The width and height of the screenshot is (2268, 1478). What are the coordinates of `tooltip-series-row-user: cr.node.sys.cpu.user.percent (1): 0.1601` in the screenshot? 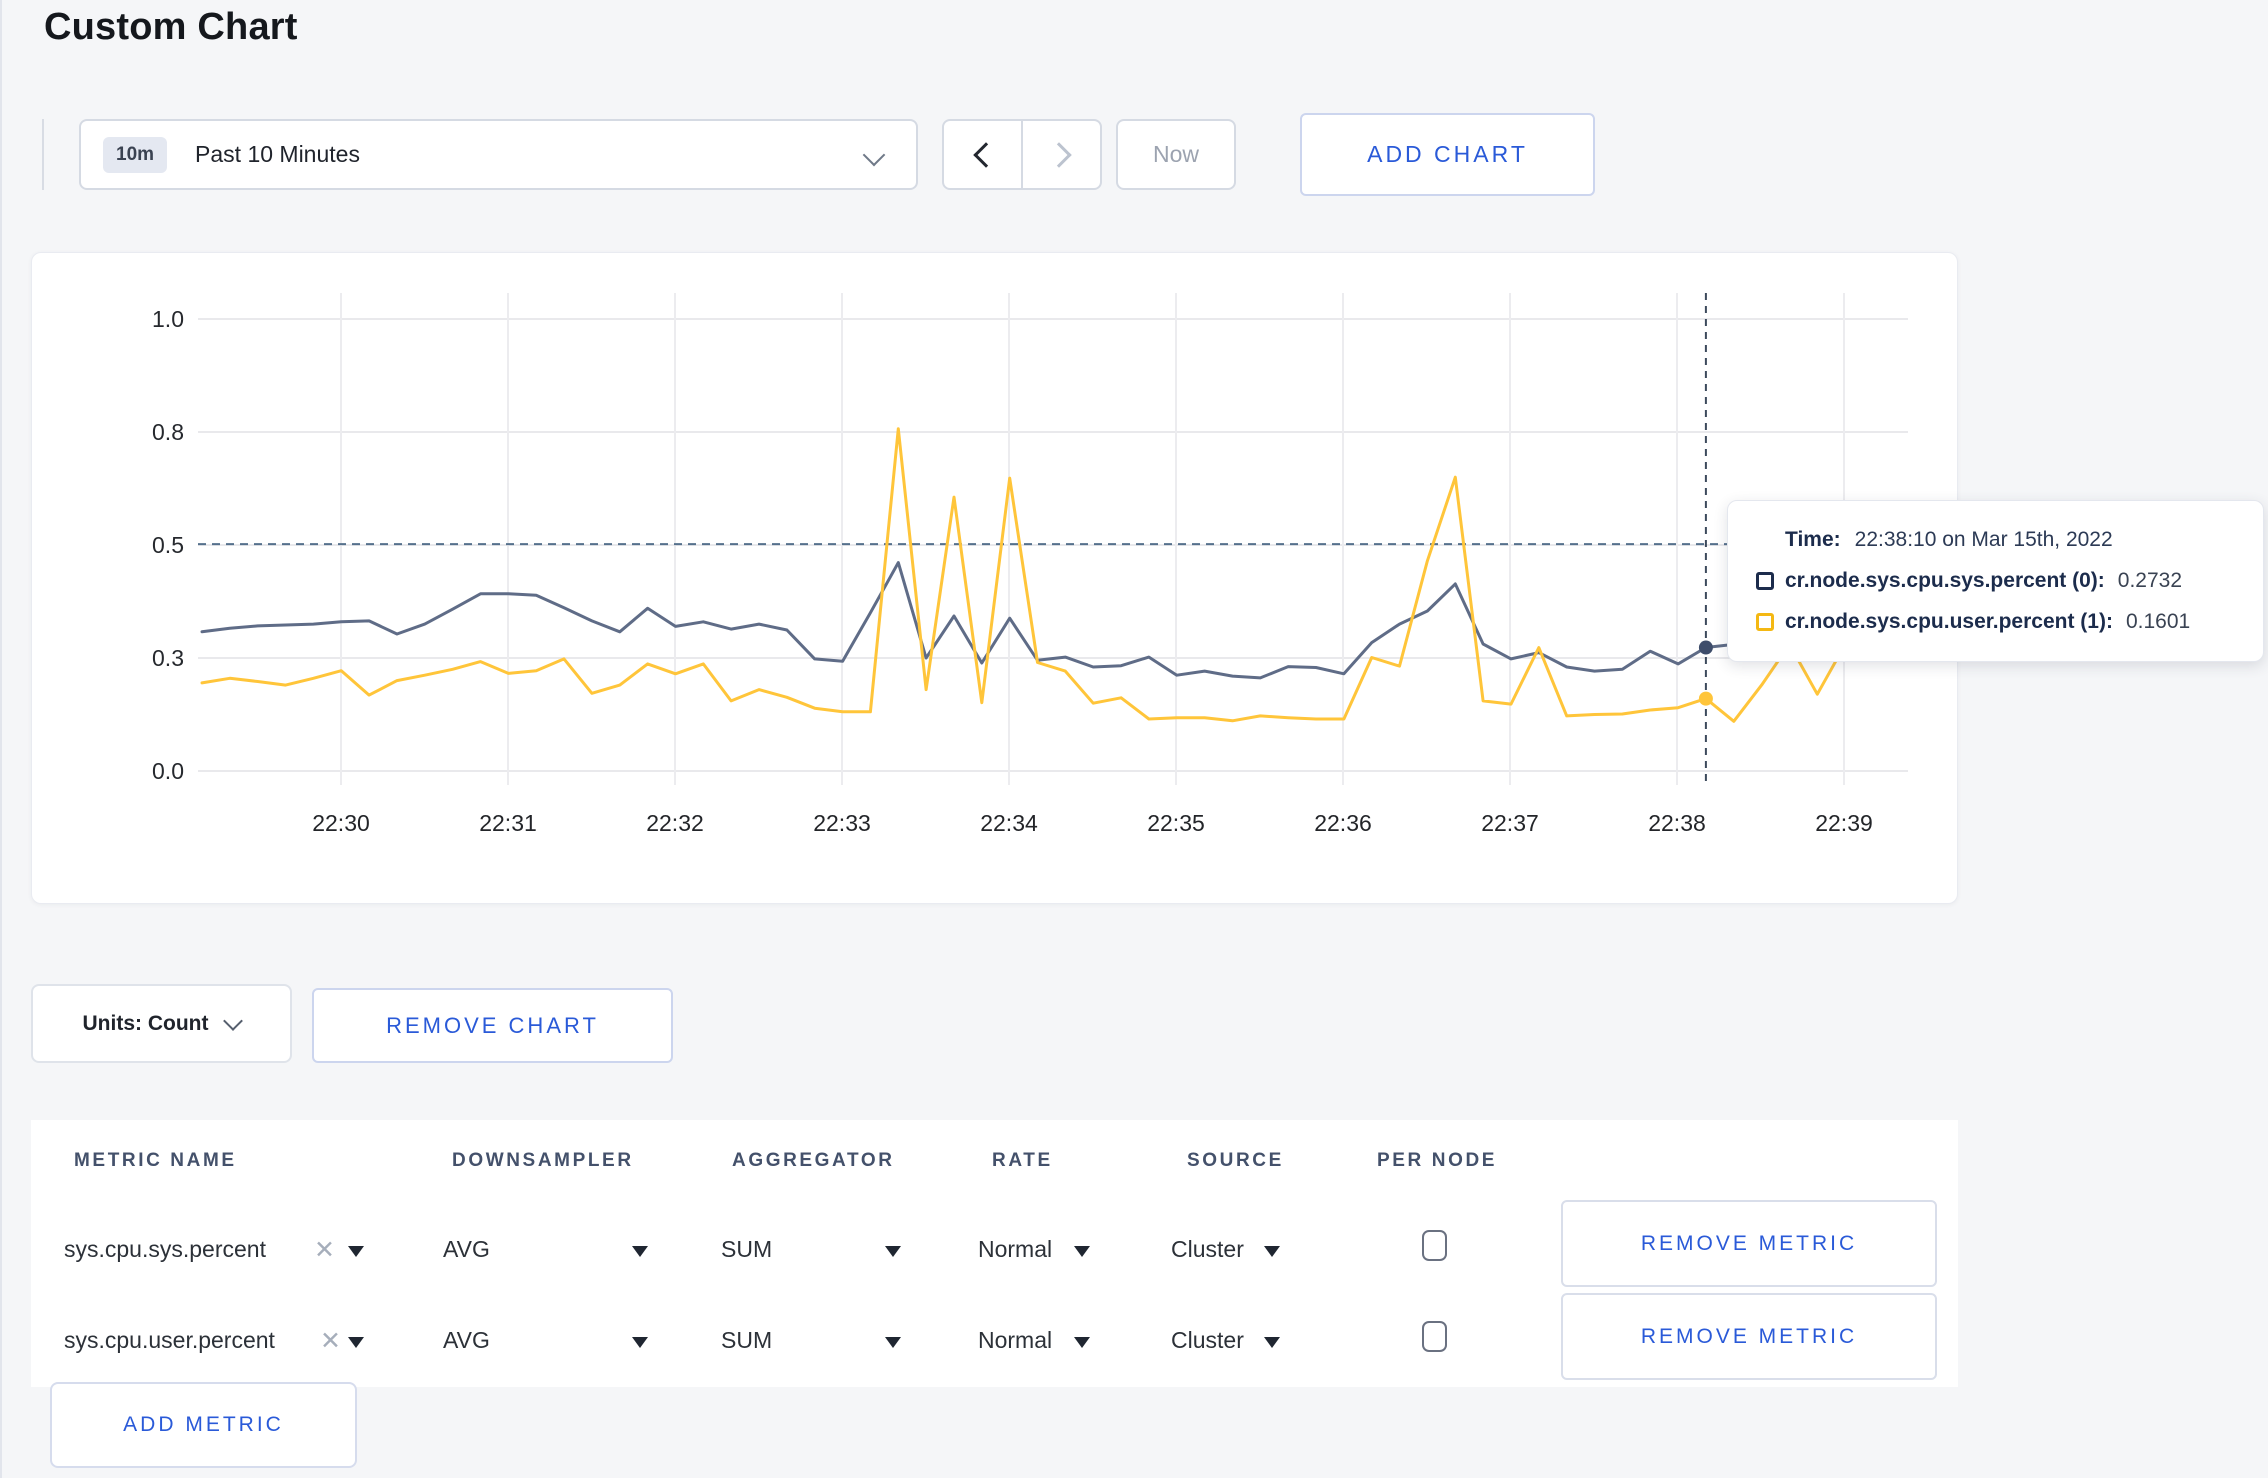 It's located at (2009, 622).